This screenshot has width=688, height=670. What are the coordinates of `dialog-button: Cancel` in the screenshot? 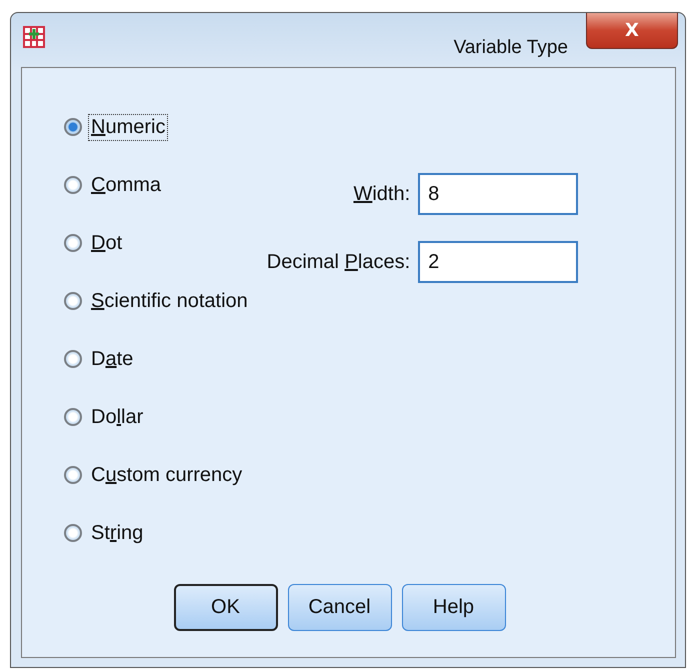 It's located at (340, 607).